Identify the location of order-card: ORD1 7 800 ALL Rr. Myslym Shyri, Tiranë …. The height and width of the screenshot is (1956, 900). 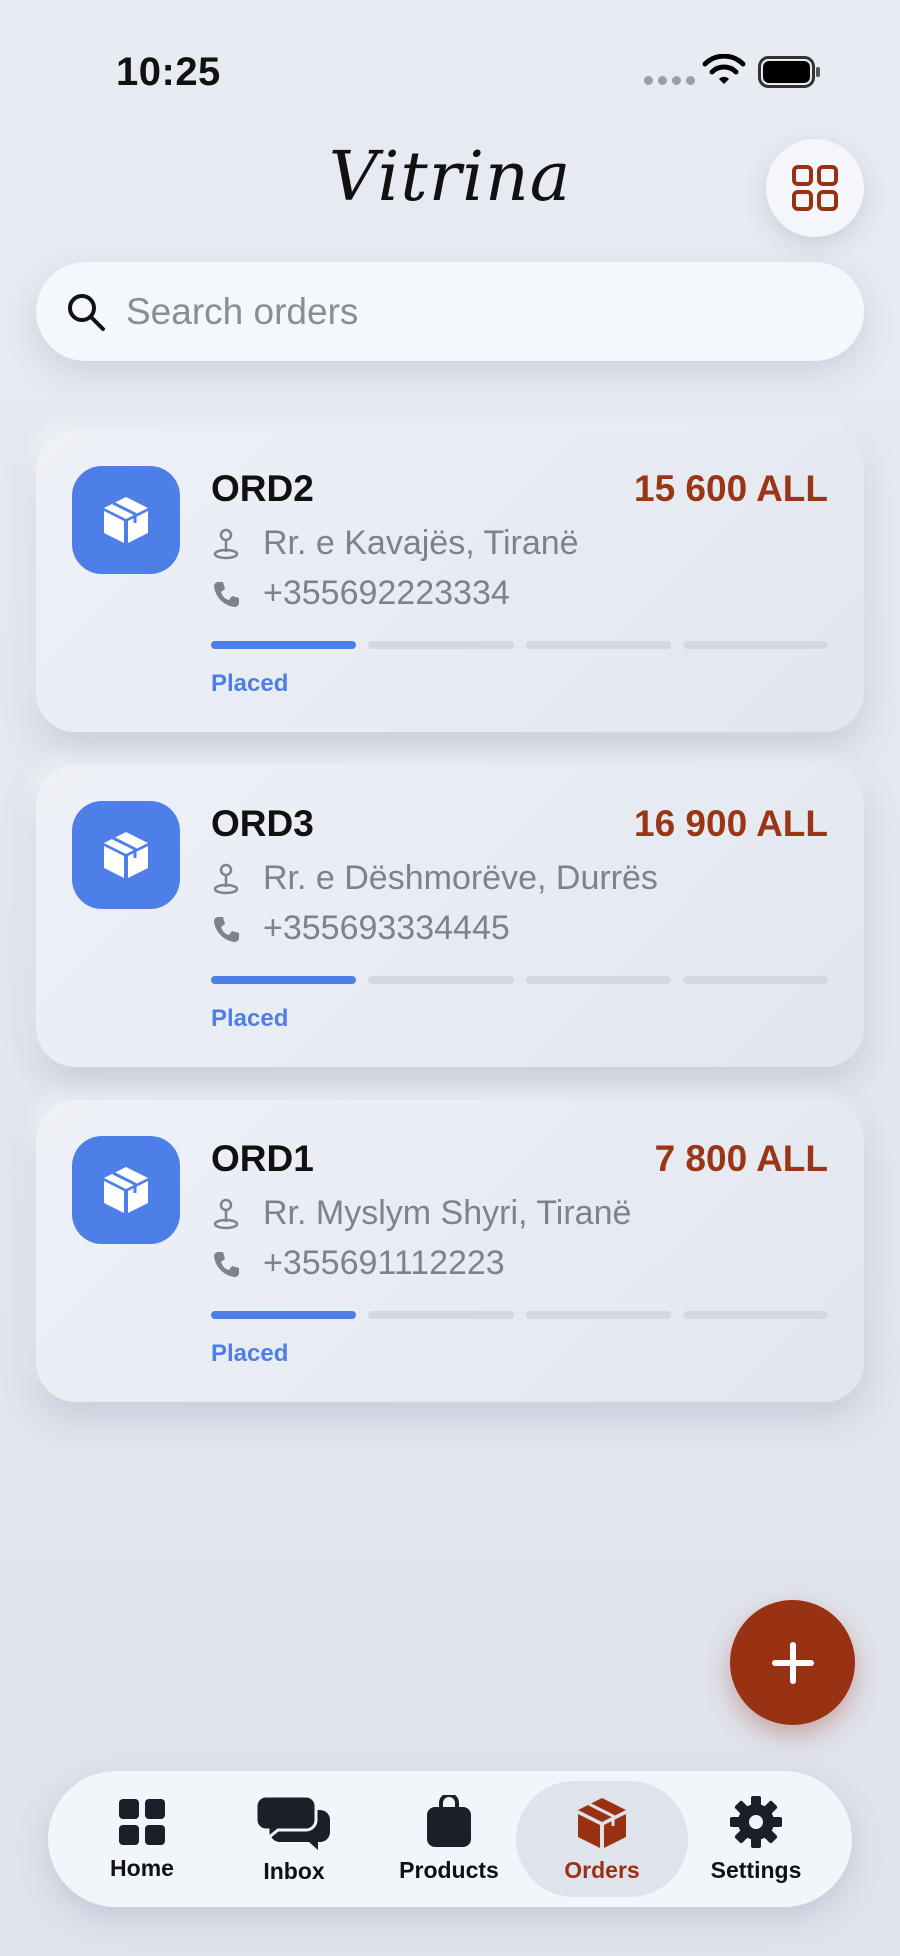
(450, 1251).